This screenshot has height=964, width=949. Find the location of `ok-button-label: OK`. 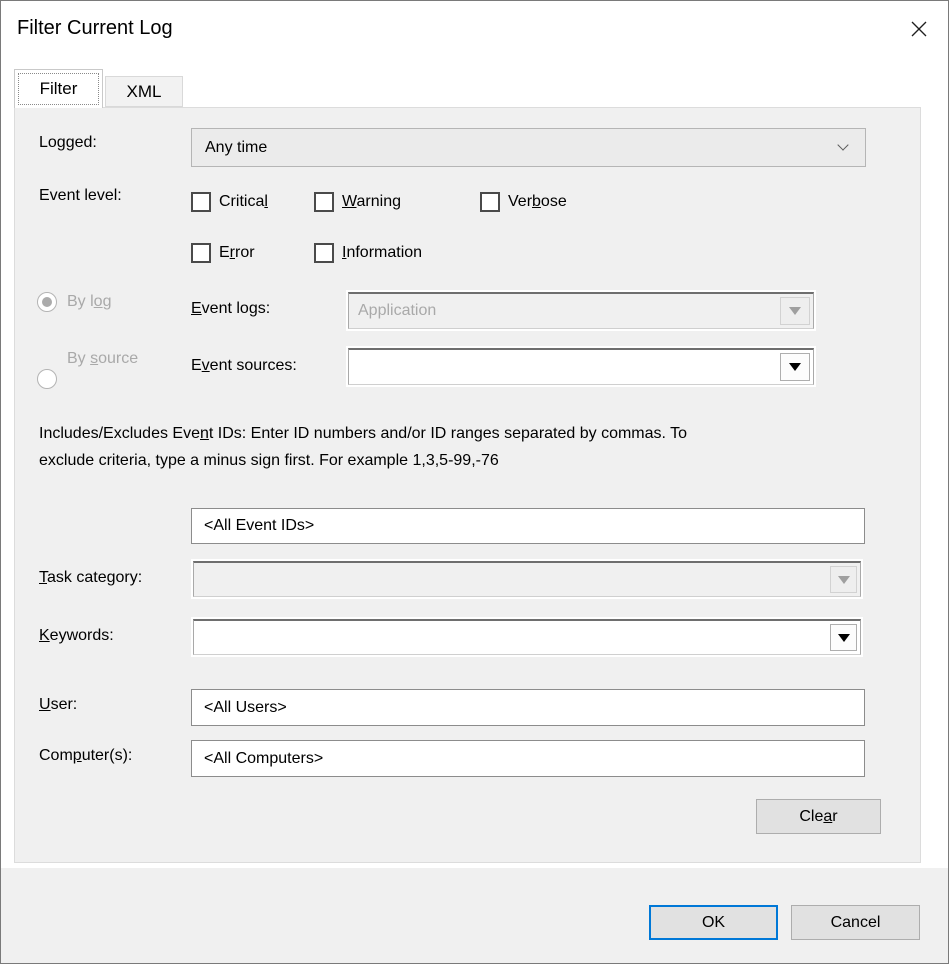

ok-button-label: OK is located at coordinates (713, 922).